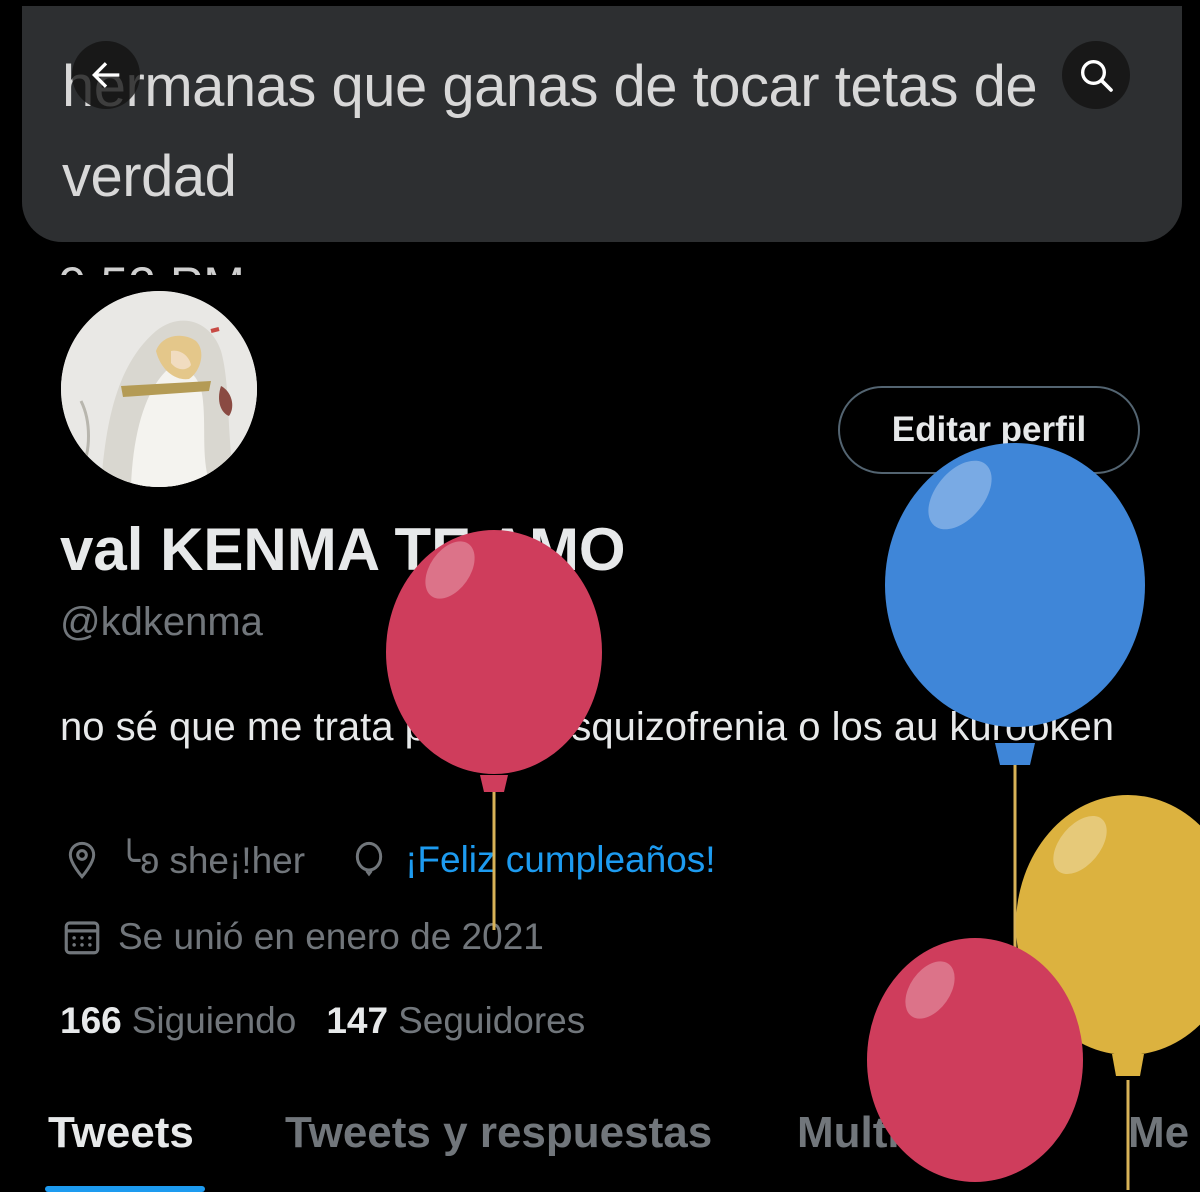 The height and width of the screenshot is (1192, 1200). I want to click on arrow-left-icon, so click(106, 75).